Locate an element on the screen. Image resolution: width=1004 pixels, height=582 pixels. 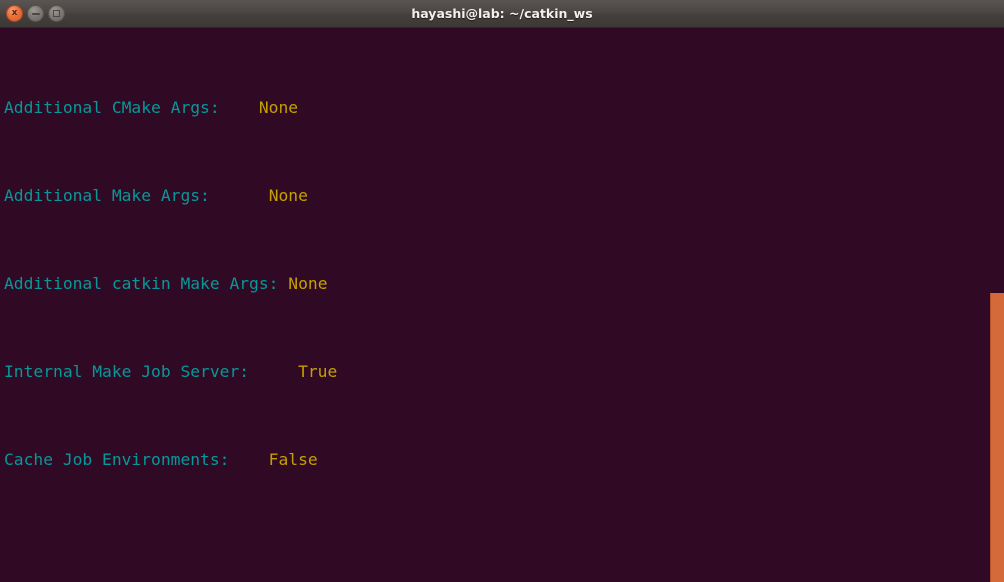
minimize-icon is located at coordinates (35, 13).